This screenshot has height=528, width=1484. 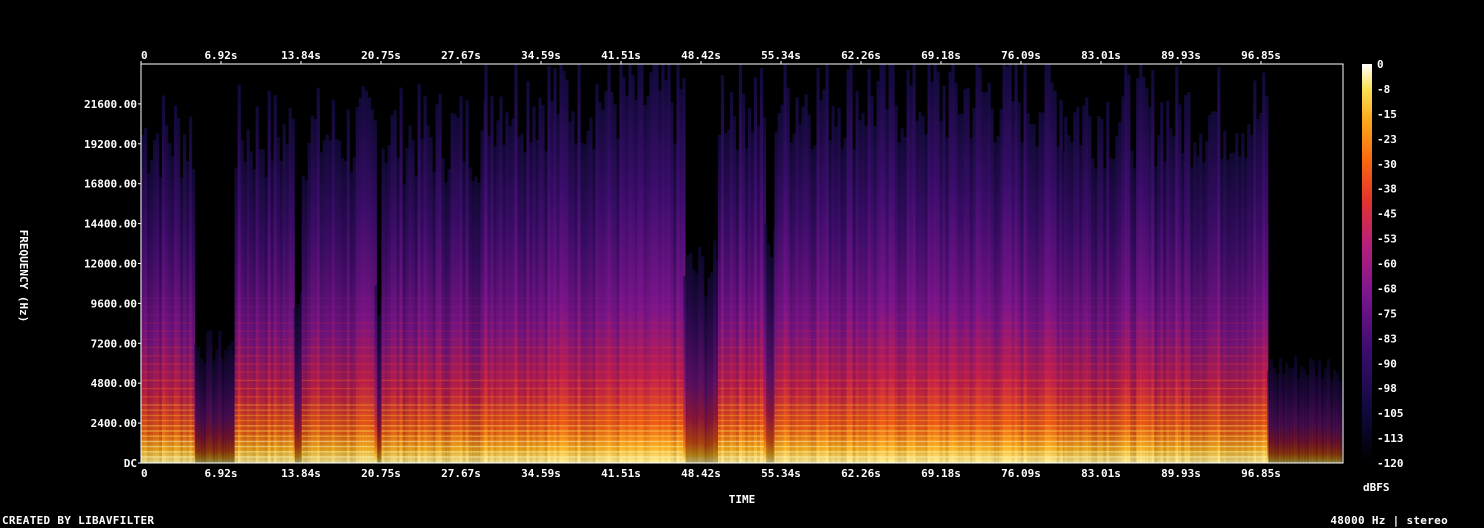 What do you see at coordinates (1387, 239) in the screenshot?
I see `colorbar-tick-label: -53` at bounding box center [1387, 239].